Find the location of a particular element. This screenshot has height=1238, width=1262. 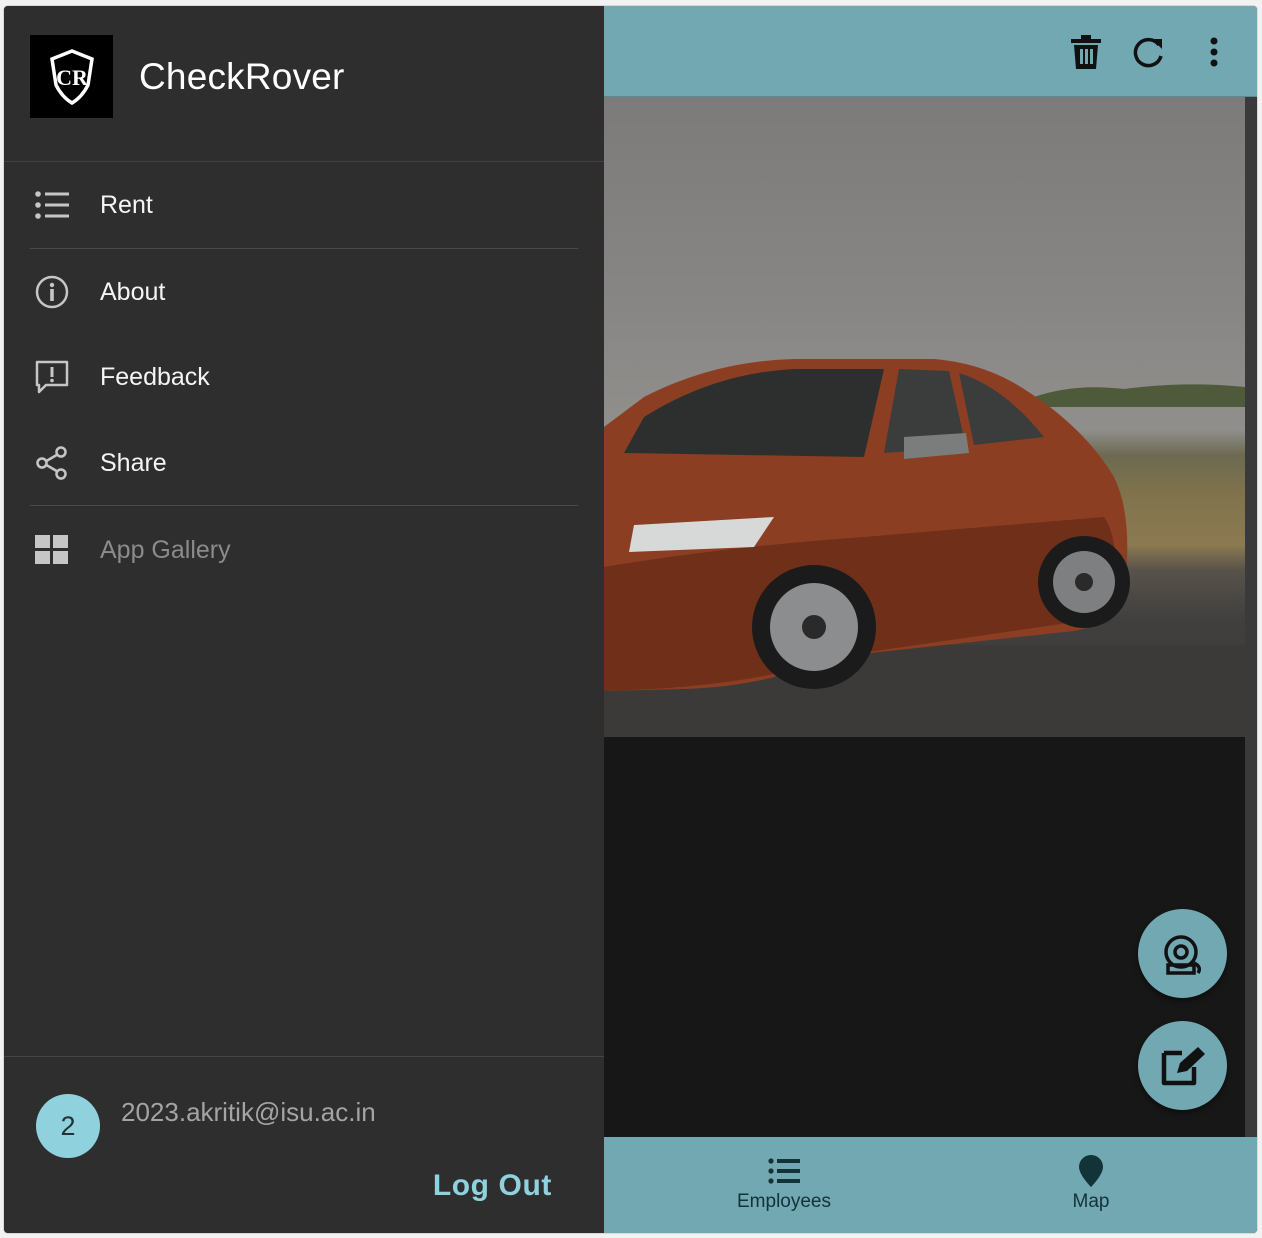

shield-logo-icon: CR is located at coordinates (71, 76).